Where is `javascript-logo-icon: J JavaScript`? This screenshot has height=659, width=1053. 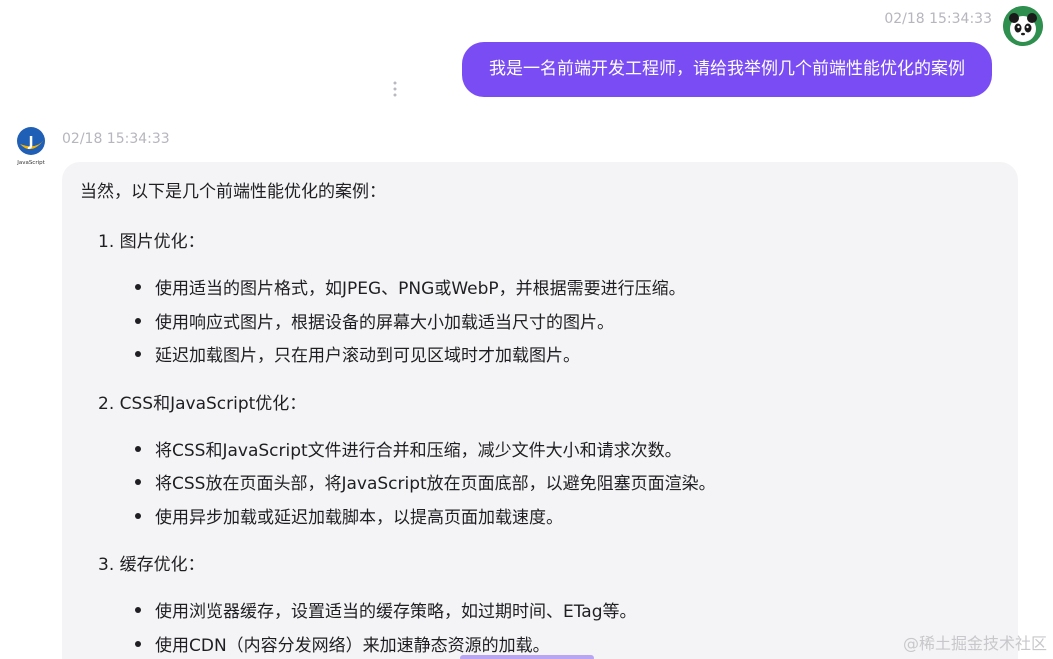
javascript-logo-icon: J JavaScript is located at coordinates (31, 146).